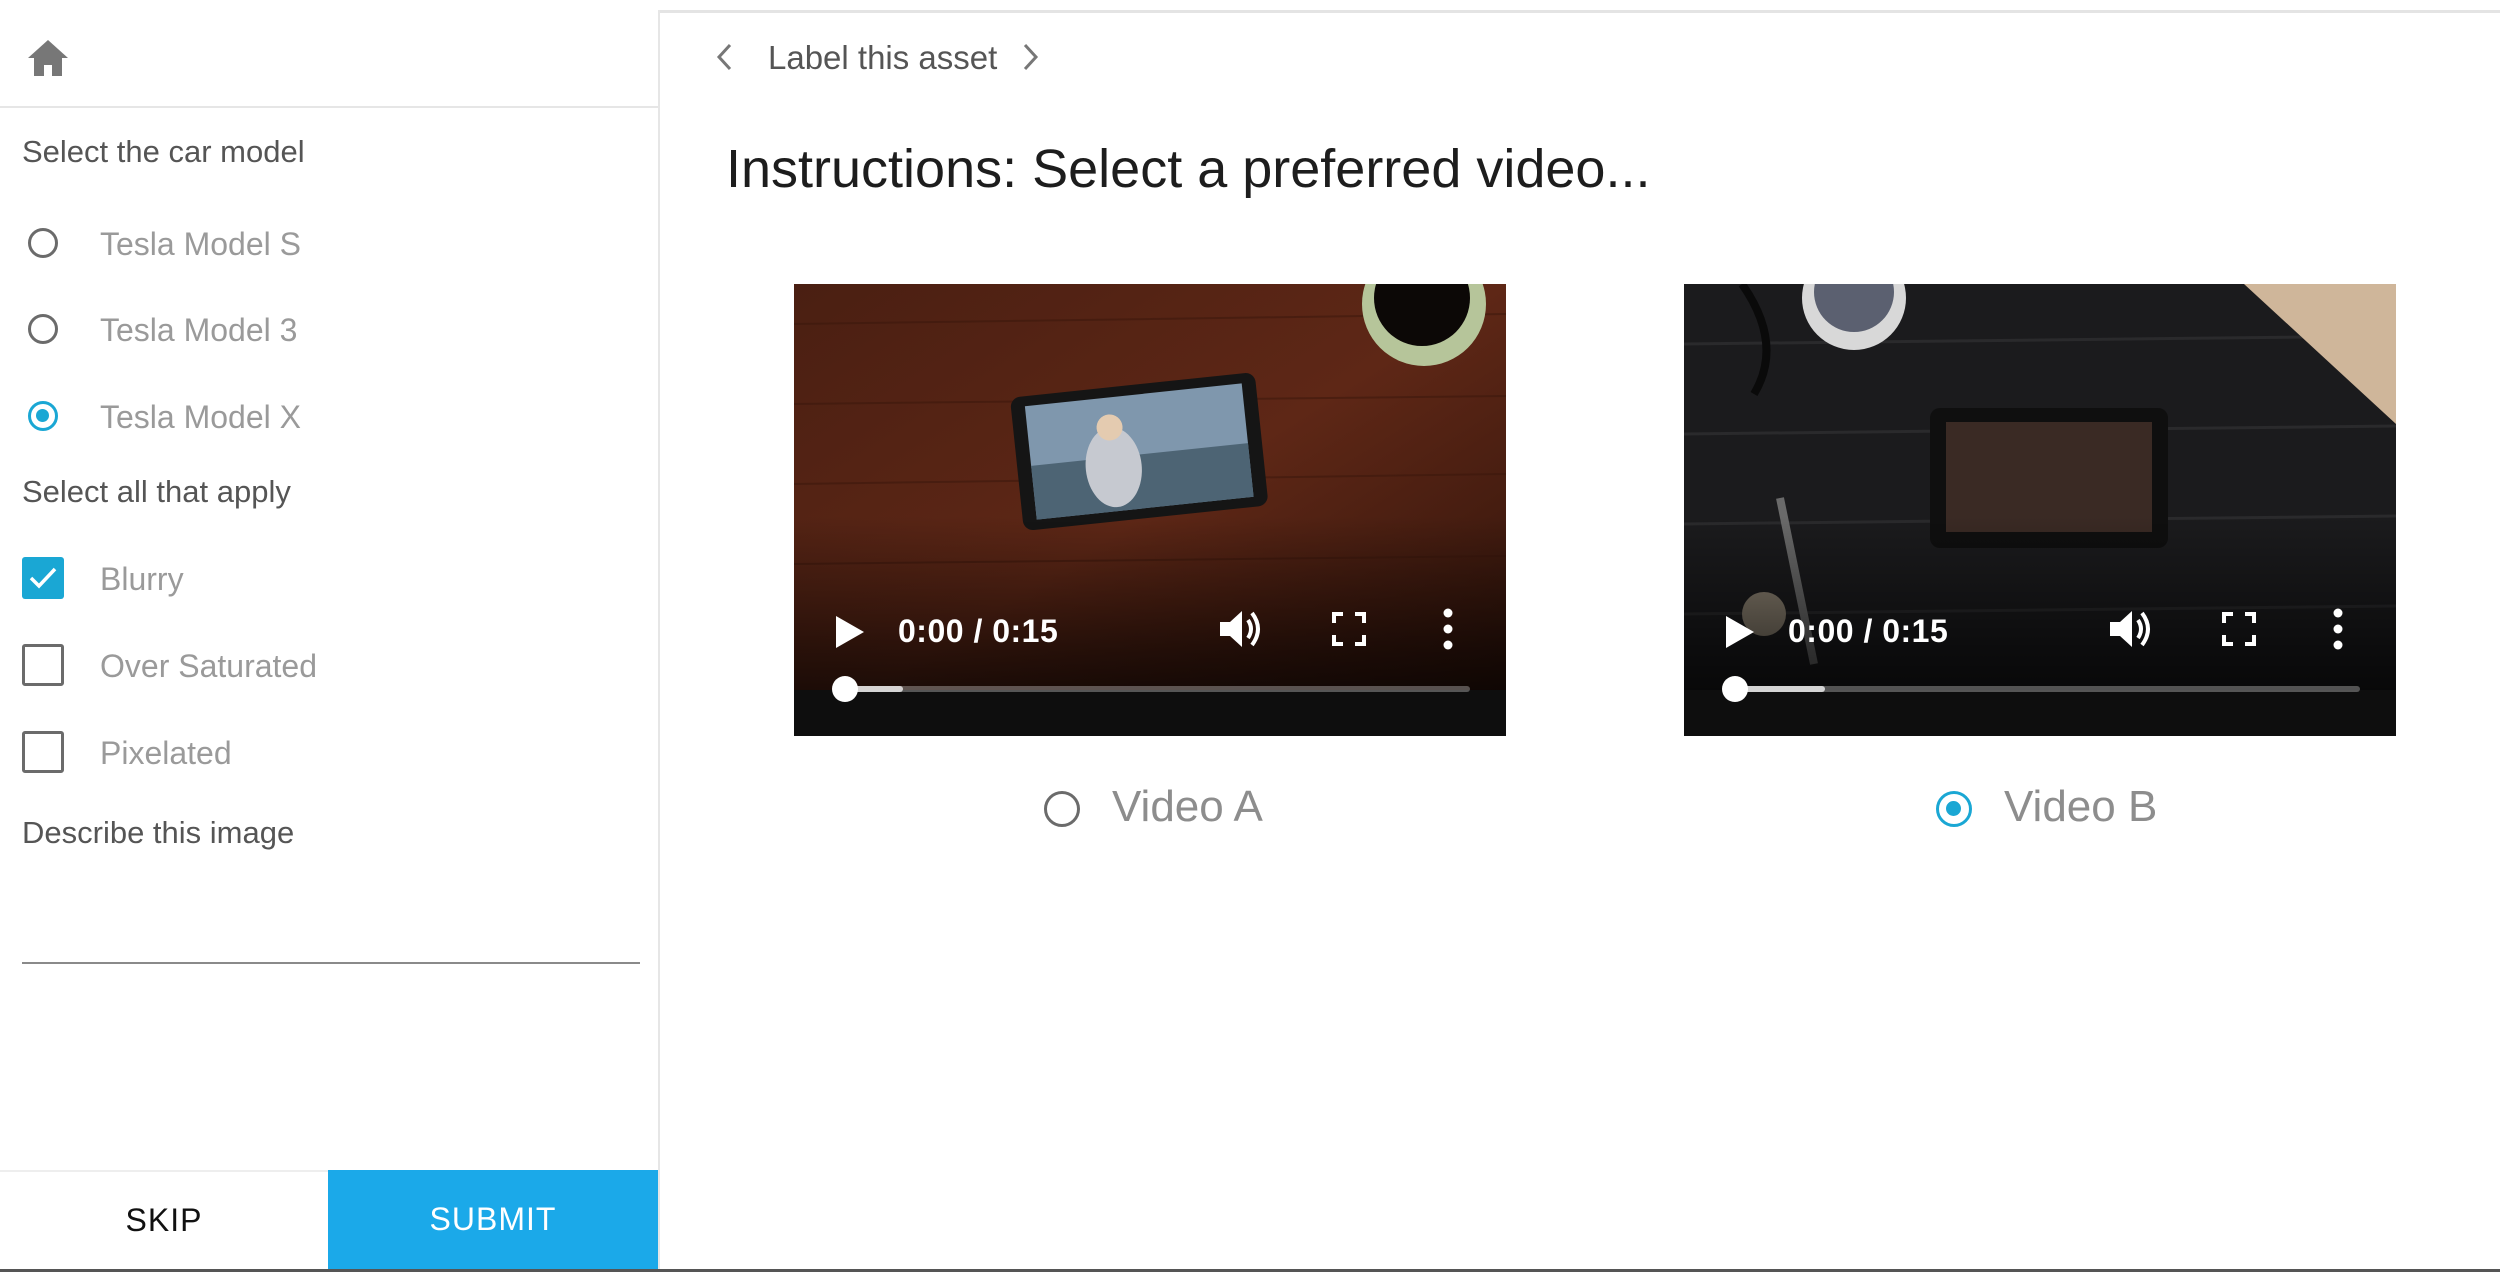 This screenshot has height=1272, width=2500. I want to click on checkbox-option-over-saturated: Over Saturated, so click(332, 666).